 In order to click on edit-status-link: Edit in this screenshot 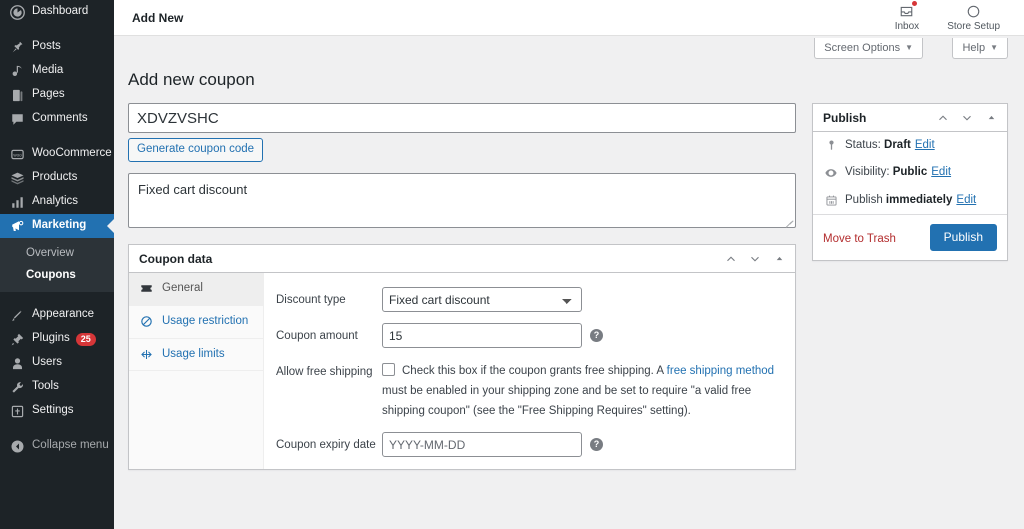, I will do `click(925, 145)`.